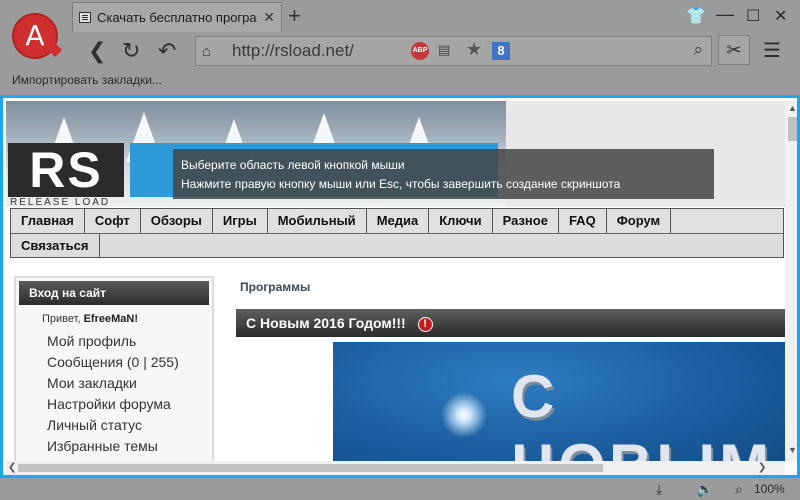  What do you see at coordinates (734, 50) in the screenshot?
I see `screenshot-scissors-button: ✂` at bounding box center [734, 50].